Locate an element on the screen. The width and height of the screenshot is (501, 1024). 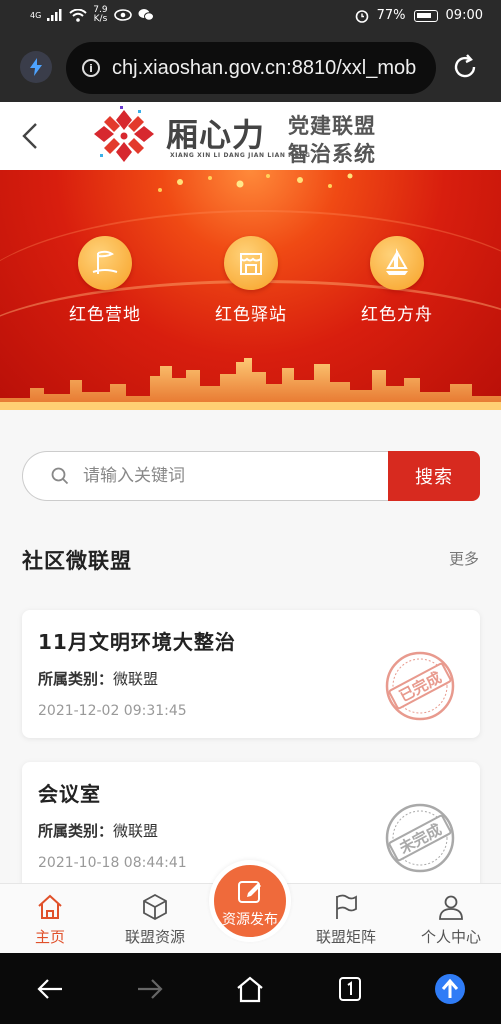
tab-label: 联盟矩阵 is located at coordinates (345, 937).